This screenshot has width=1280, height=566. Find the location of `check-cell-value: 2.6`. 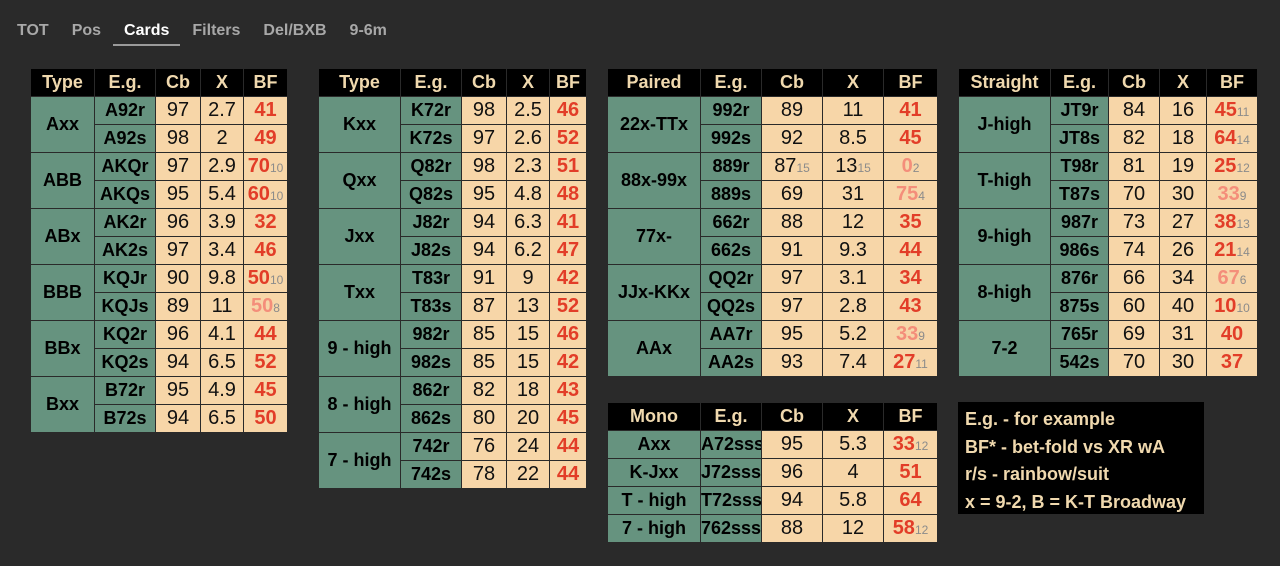

check-cell-value: 2.6 is located at coordinates (528, 138).